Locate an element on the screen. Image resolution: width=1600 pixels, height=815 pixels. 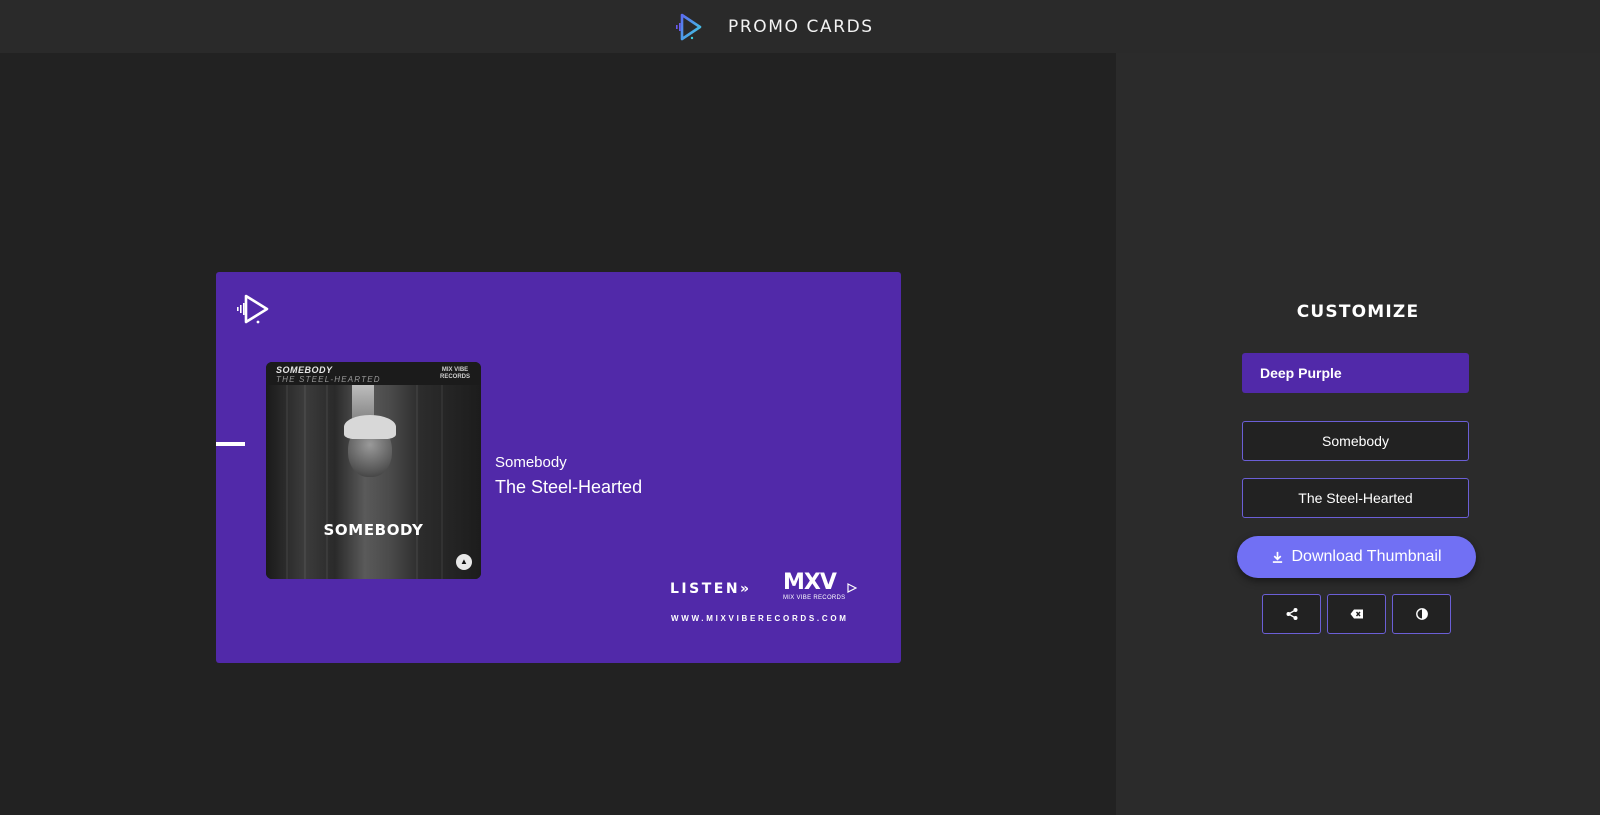
cover-badge-icon: ▲ is located at coordinates (464, 562).